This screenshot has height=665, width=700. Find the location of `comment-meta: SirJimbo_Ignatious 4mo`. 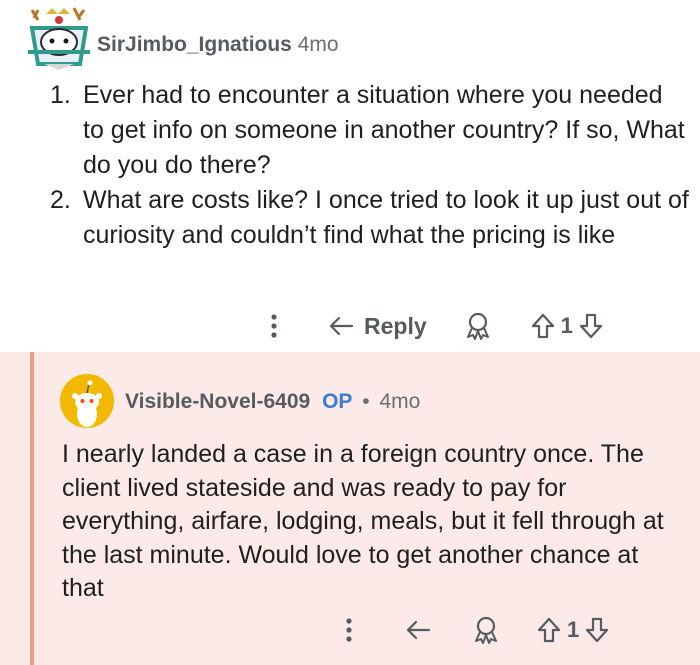

comment-meta: SirJimbo_Ignatious 4mo is located at coordinates (218, 45).